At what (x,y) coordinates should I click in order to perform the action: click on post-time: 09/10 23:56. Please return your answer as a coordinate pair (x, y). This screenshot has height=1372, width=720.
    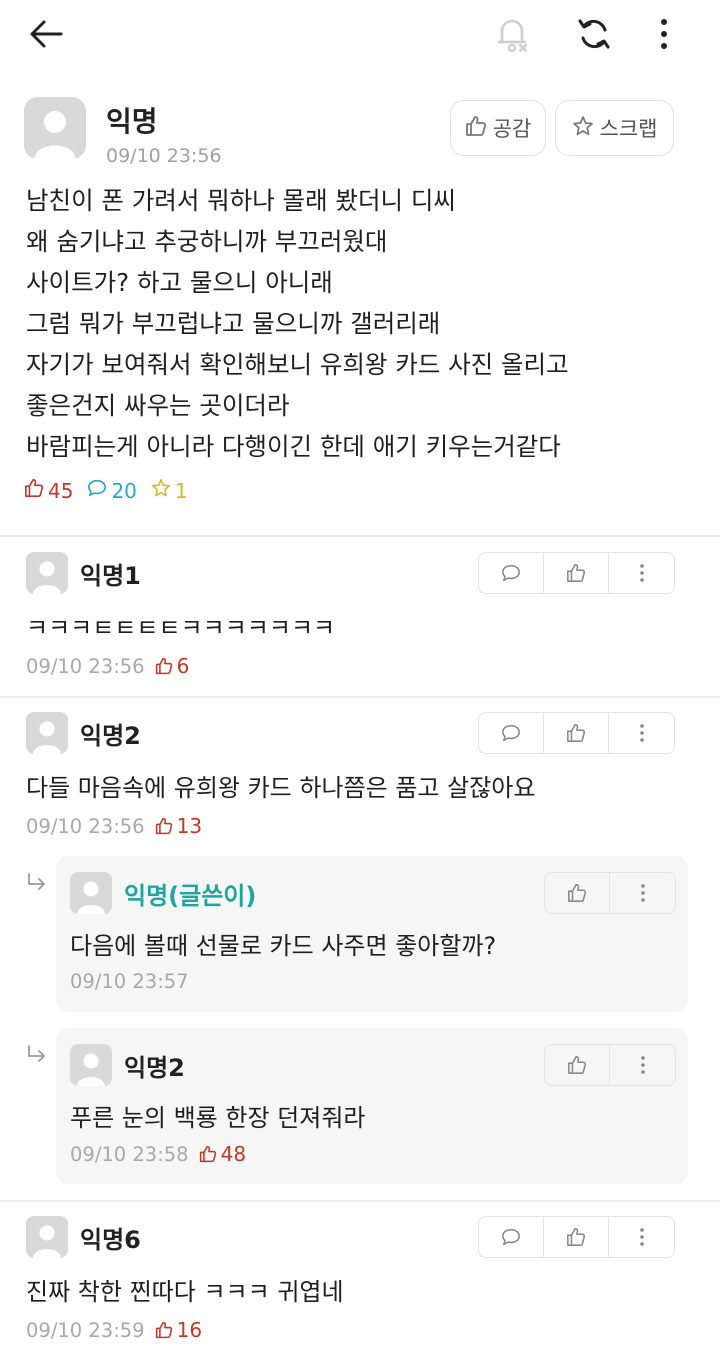
    Looking at the image, I should click on (164, 156).